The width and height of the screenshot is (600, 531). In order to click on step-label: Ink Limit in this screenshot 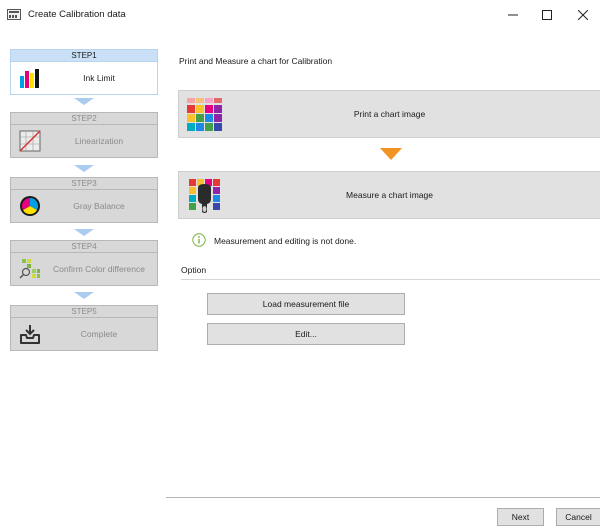, I will do `click(99, 78)`.